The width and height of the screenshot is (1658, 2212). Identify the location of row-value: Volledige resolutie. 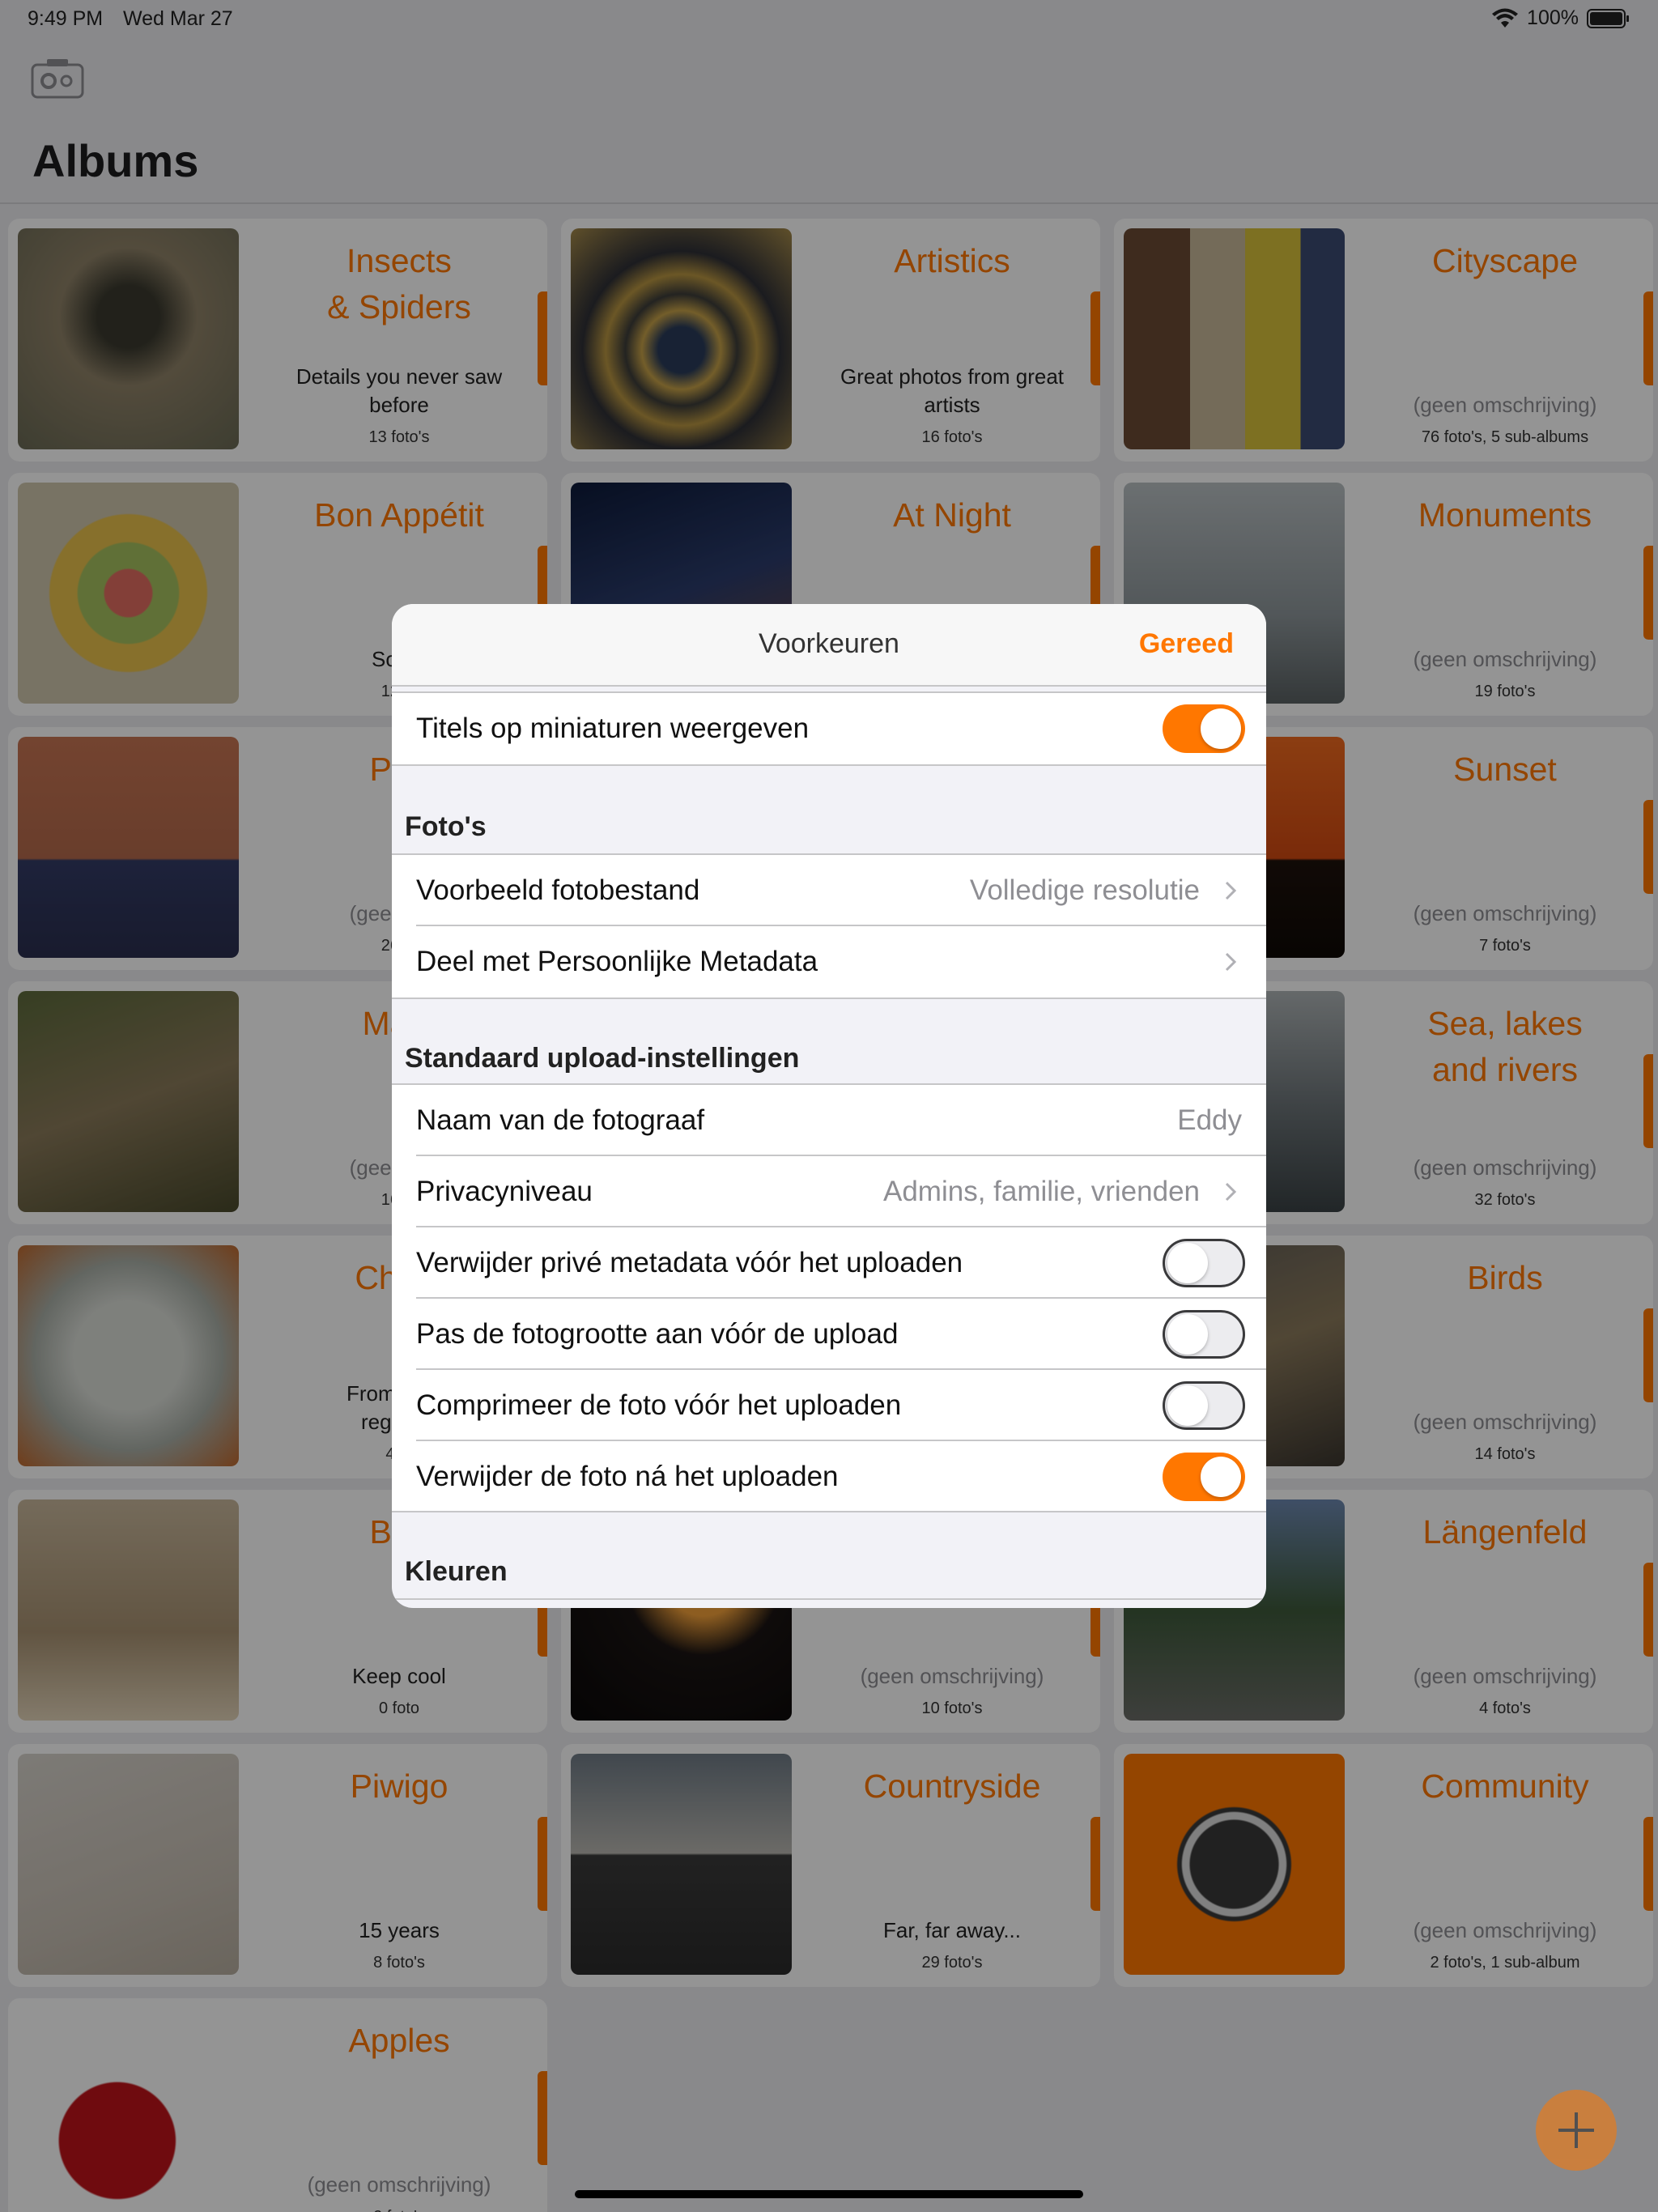
(1084, 890).